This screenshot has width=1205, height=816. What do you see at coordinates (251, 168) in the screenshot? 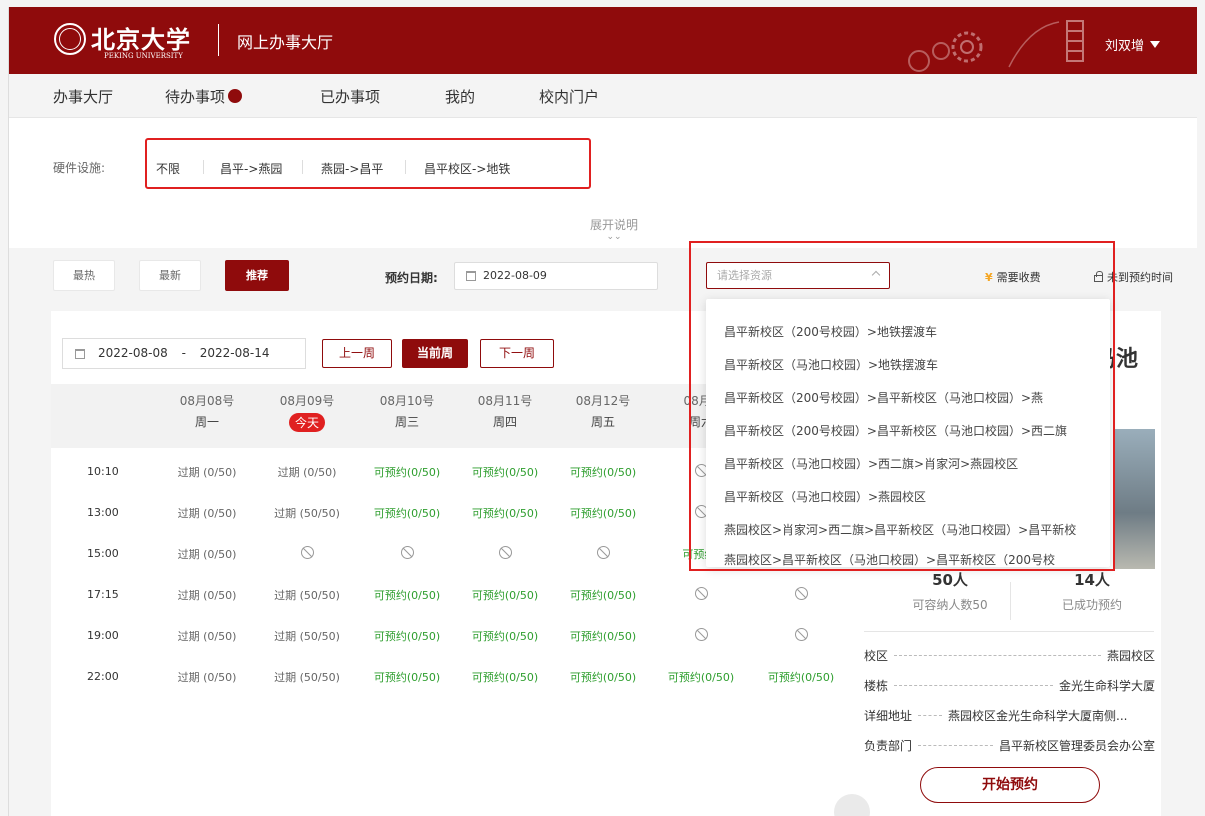
I see `filter-option-cp-yy: 昌平->燕园` at bounding box center [251, 168].